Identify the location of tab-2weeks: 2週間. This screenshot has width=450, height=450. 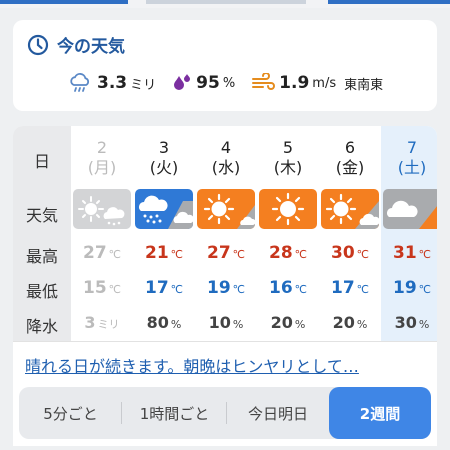
(380, 413).